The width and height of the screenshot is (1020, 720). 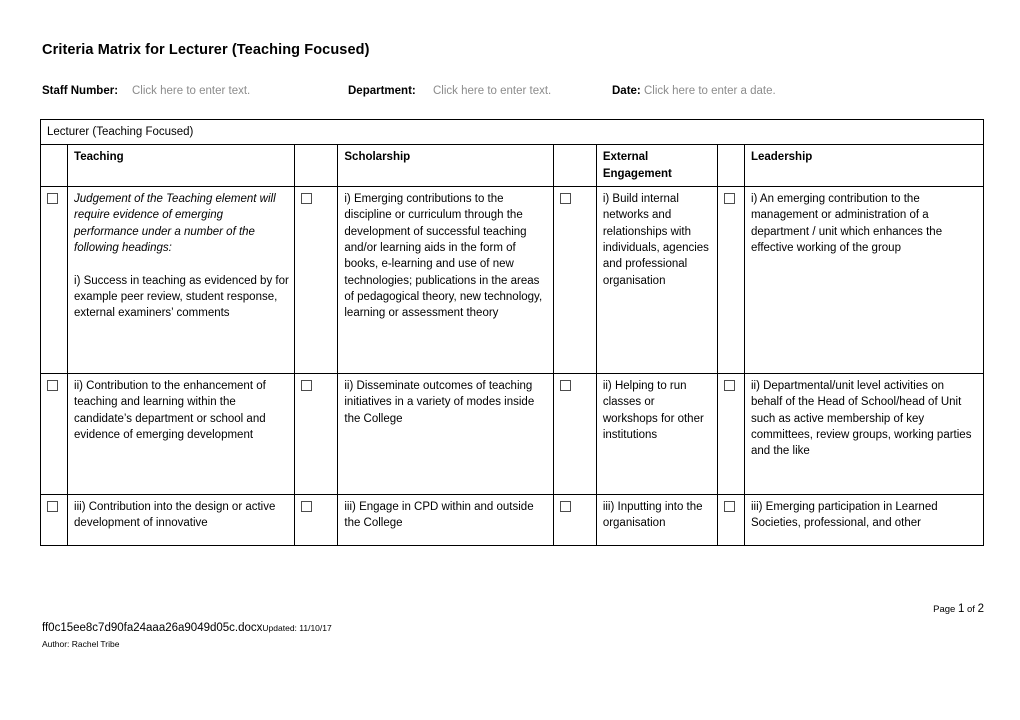 I want to click on band-title: Lecturer (Teaching Focused), so click(x=512, y=132).